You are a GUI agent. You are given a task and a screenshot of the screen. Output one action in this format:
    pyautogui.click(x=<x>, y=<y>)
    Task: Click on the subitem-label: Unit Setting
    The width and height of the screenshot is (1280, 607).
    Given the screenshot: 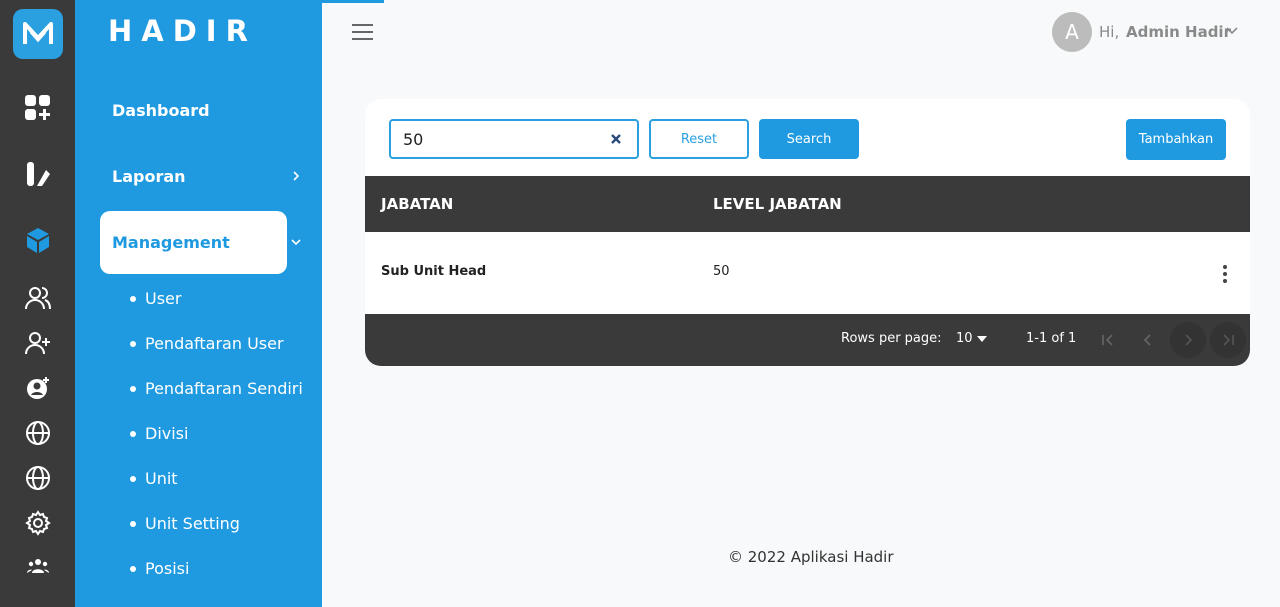 What is the action you would take?
    pyautogui.click(x=192, y=523)
    